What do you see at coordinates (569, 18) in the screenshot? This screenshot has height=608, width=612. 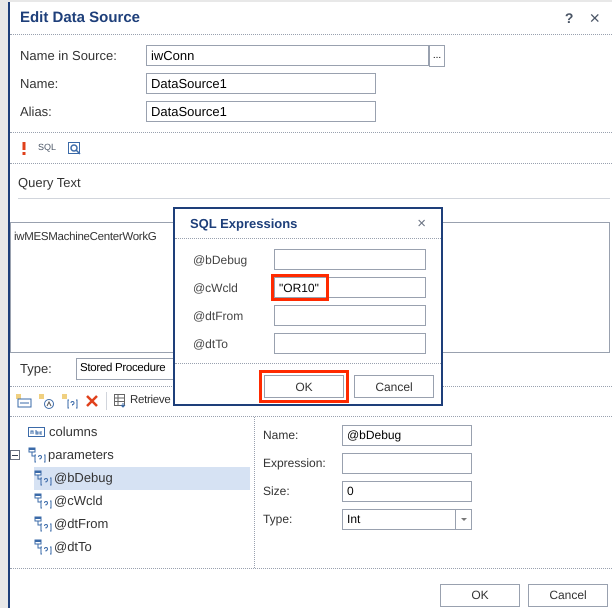 I see `help-button: ?` at bounding box center [569, 18].